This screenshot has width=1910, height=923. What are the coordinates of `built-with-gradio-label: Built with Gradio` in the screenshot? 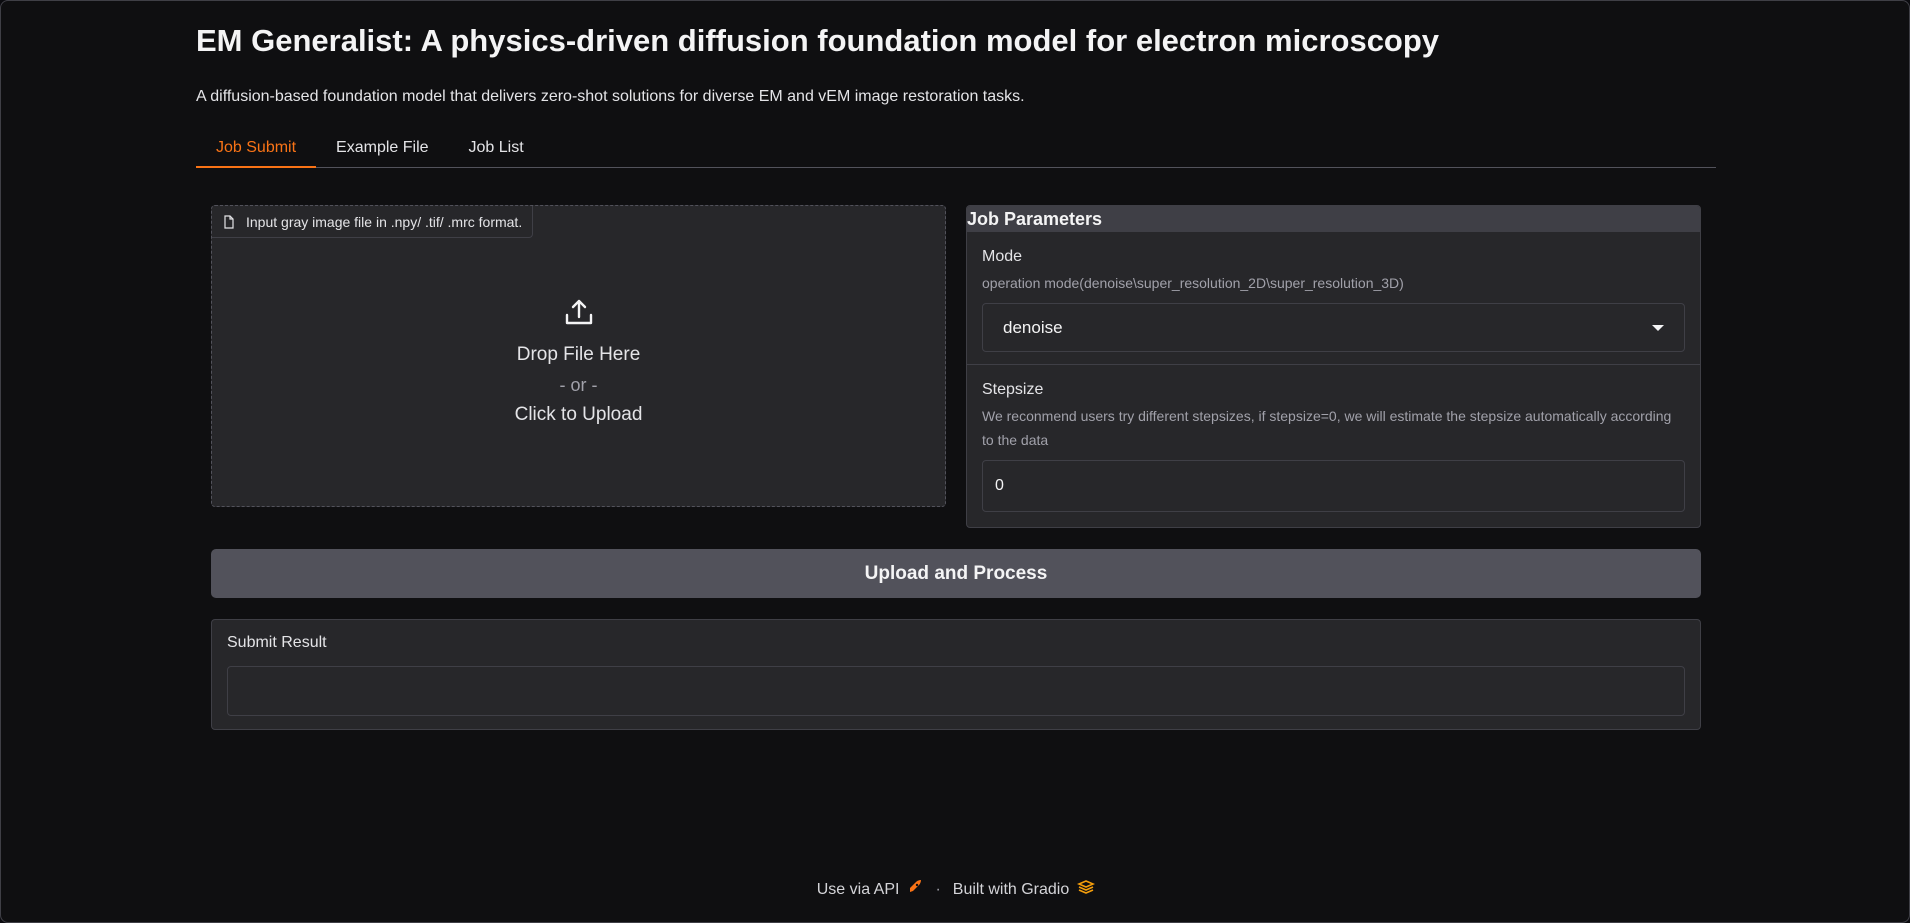 It's located at (1011, 889).